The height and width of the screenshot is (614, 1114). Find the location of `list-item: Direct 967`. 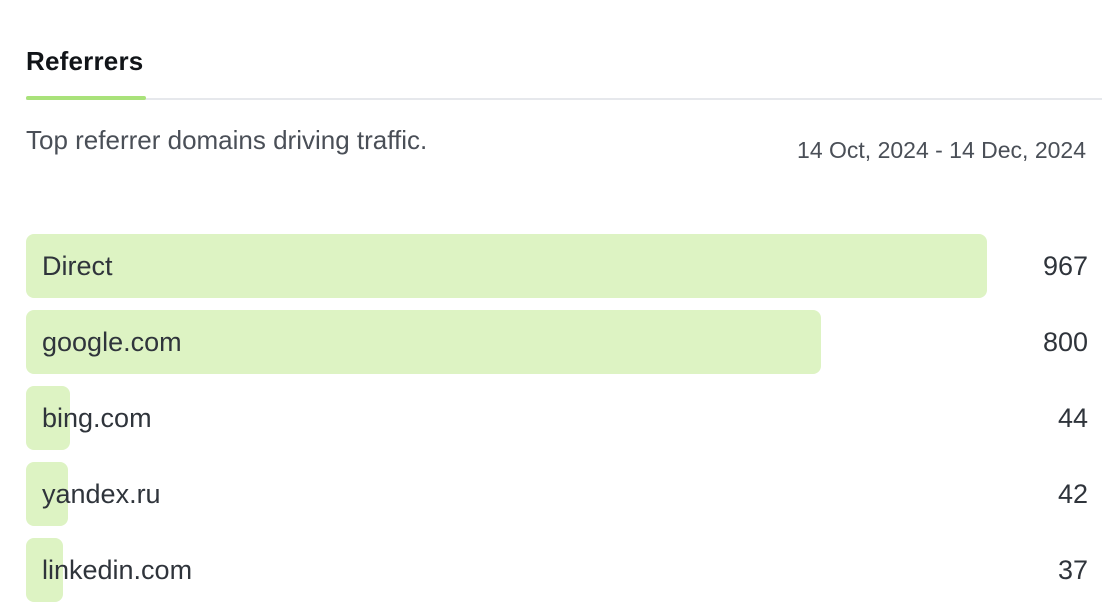

list-item: Direct 967 is located at coordinates (564, 266).